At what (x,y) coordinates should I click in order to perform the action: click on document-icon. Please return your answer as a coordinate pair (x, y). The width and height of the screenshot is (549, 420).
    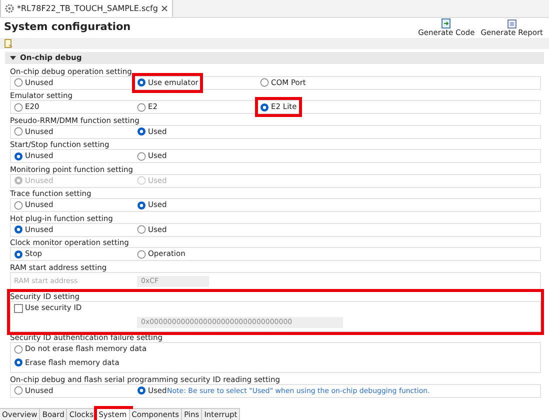
    Looking at the image, I should click on (8, 43).